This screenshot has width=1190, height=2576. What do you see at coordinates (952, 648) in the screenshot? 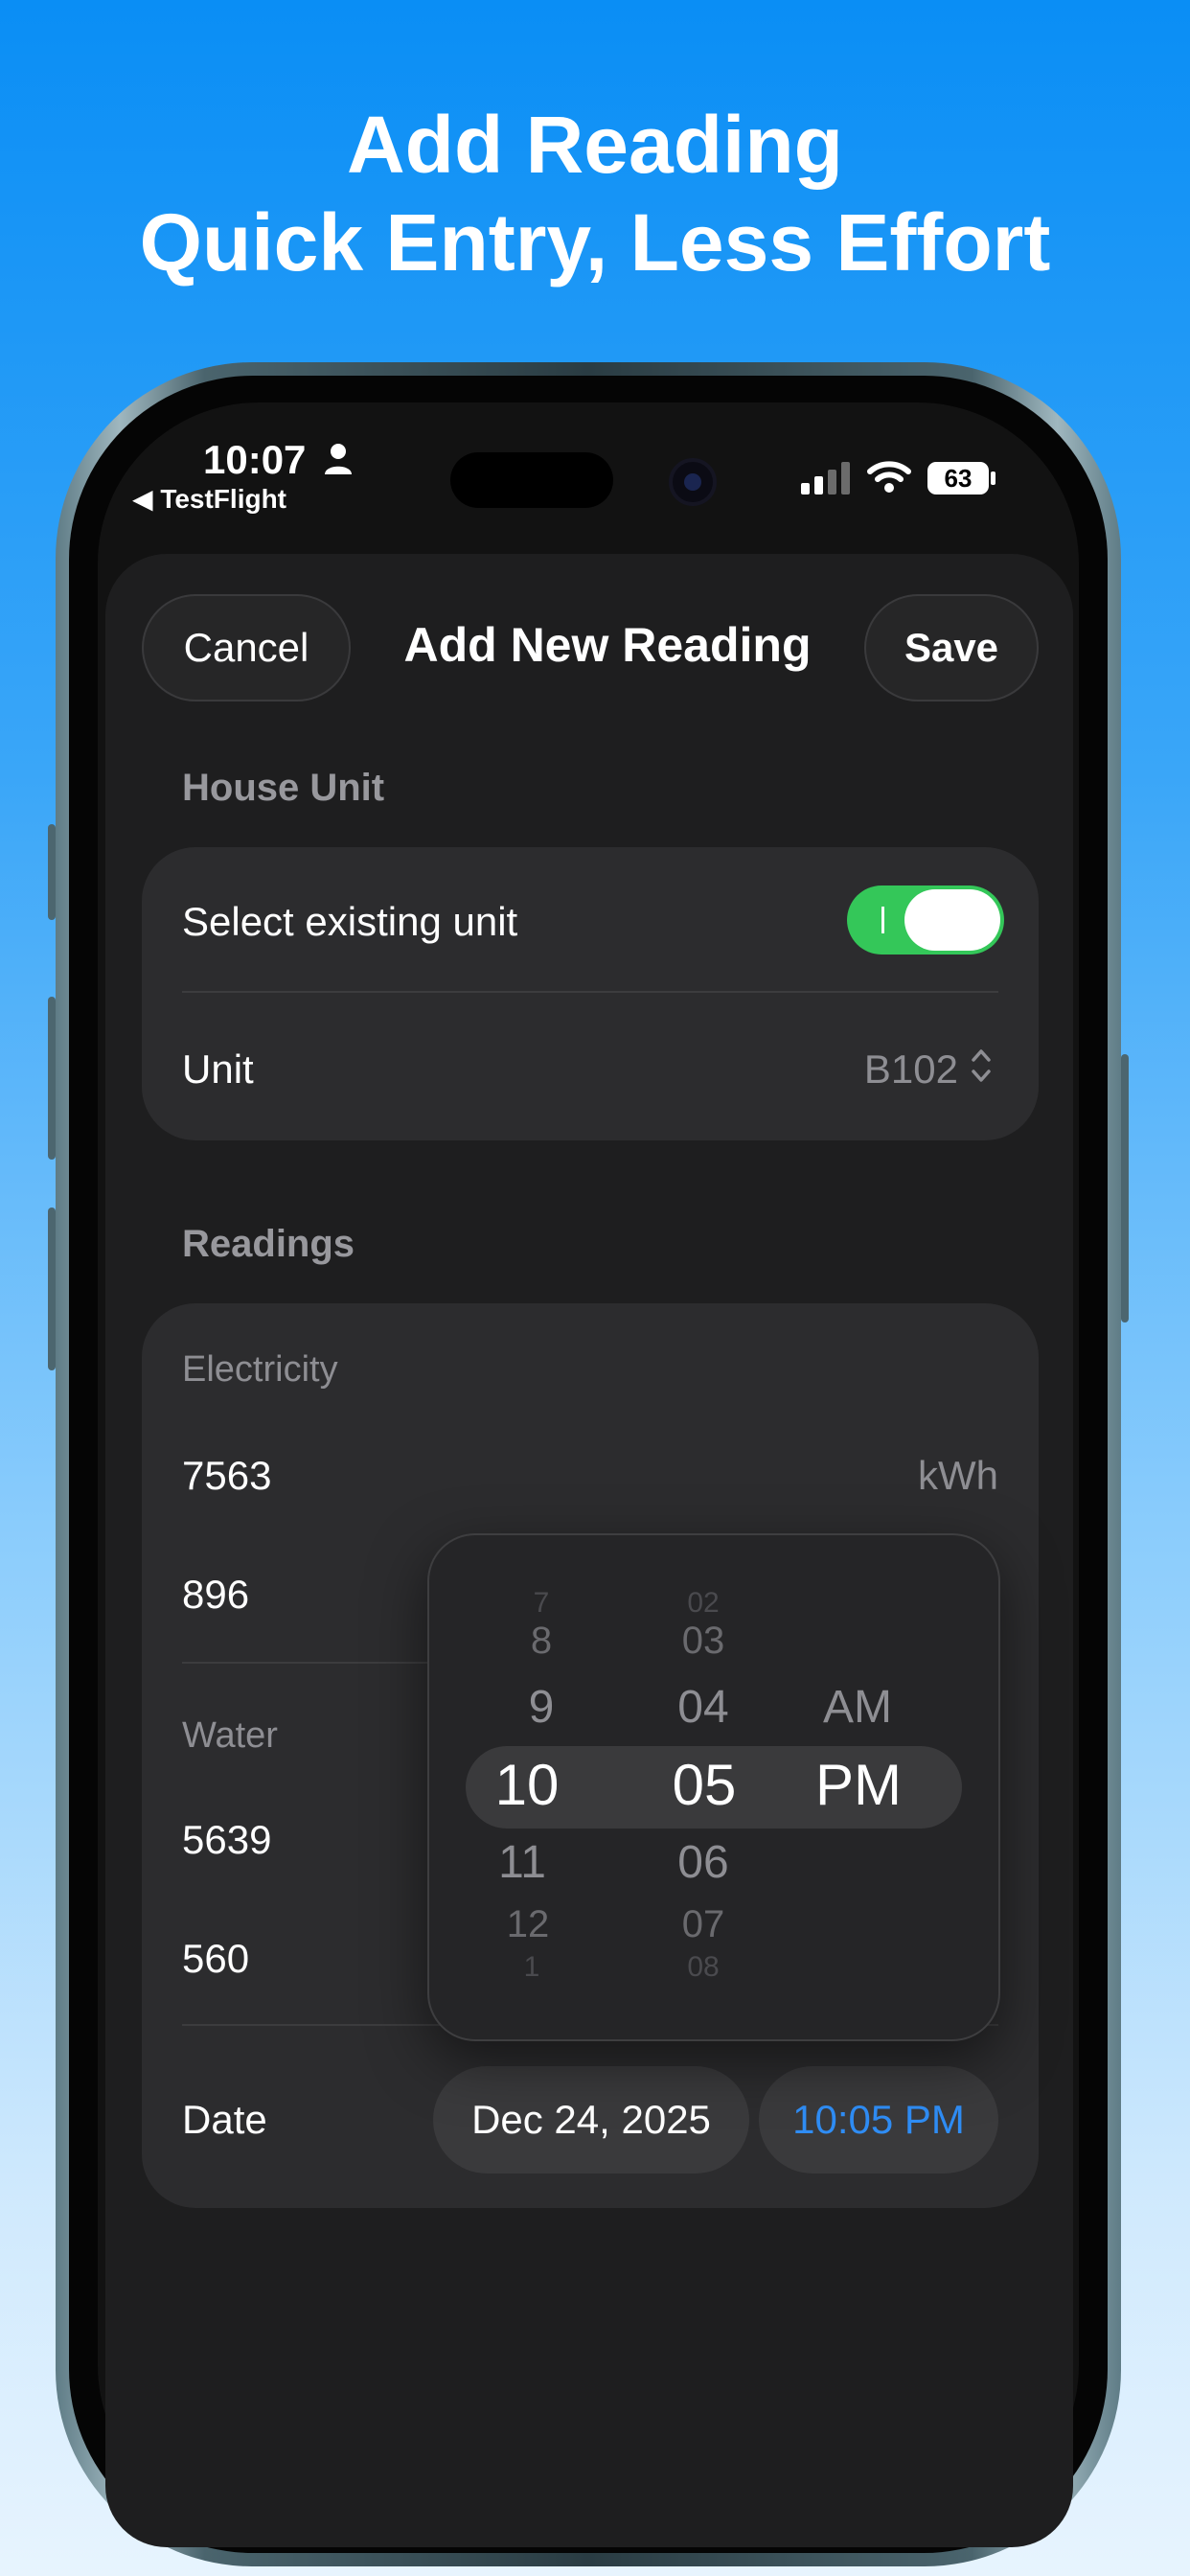
I see `save-button: Save` at bounding box center [952, 648].